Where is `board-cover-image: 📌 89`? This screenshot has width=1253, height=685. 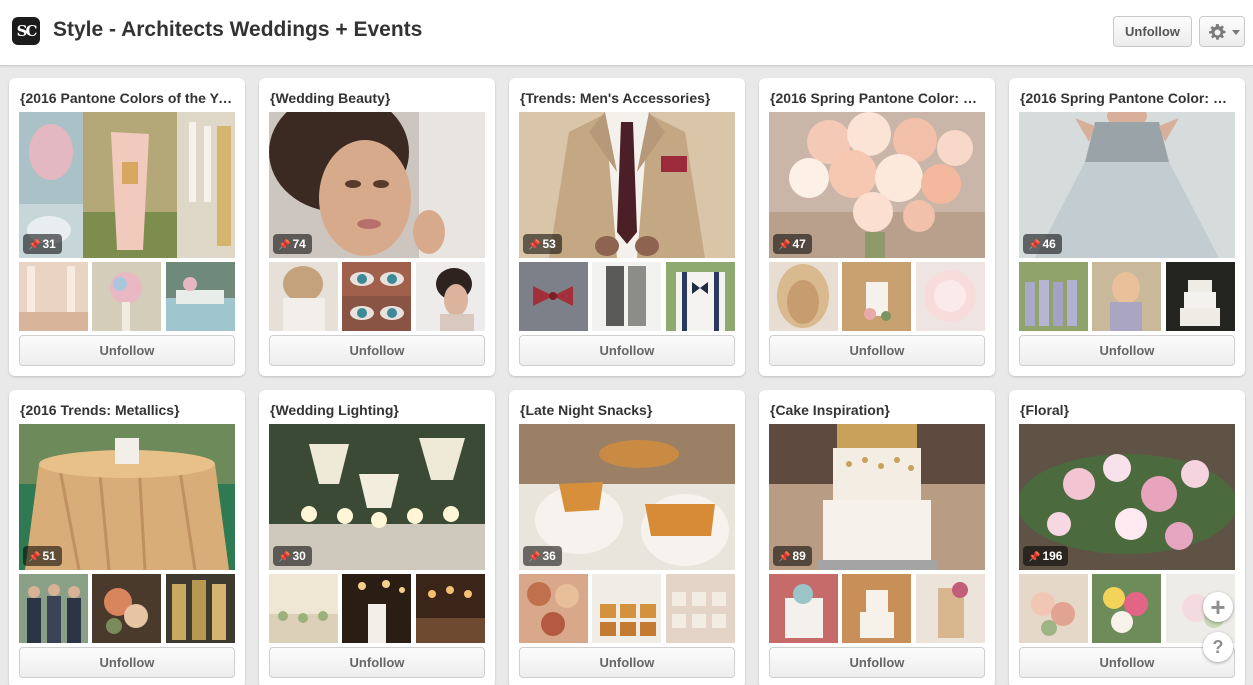 board-cover-image: 📌 89 is located at coordinates (877, 497).